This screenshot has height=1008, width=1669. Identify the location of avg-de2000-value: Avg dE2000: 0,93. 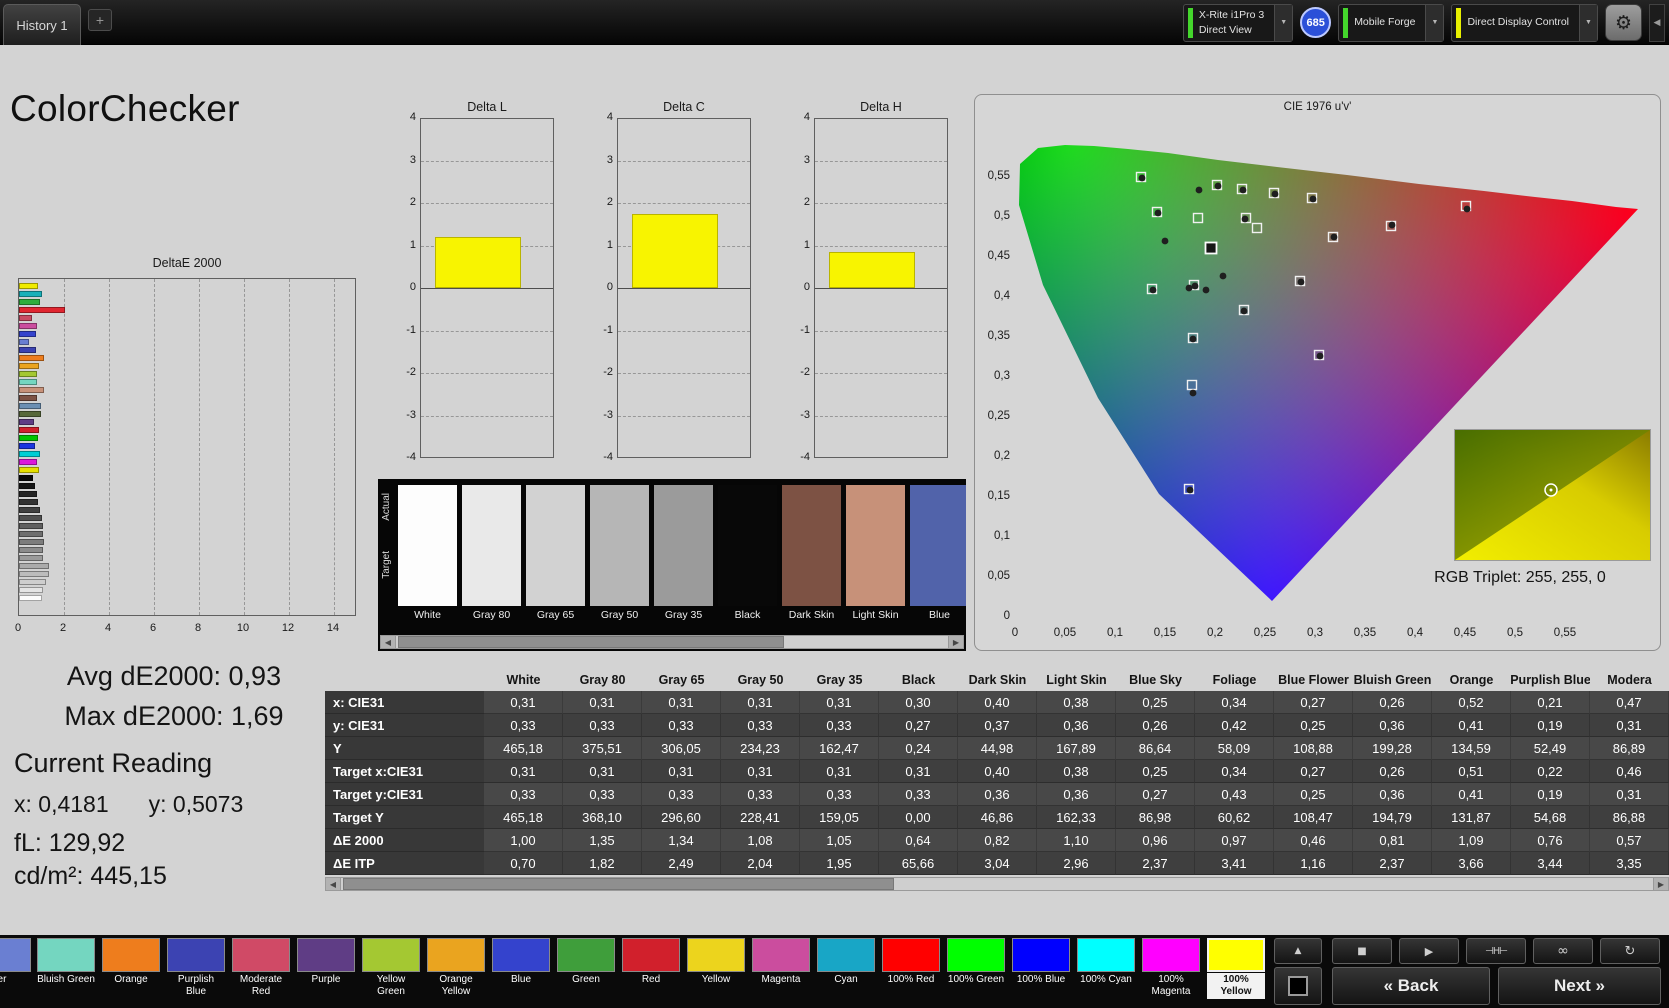
(174, 676).